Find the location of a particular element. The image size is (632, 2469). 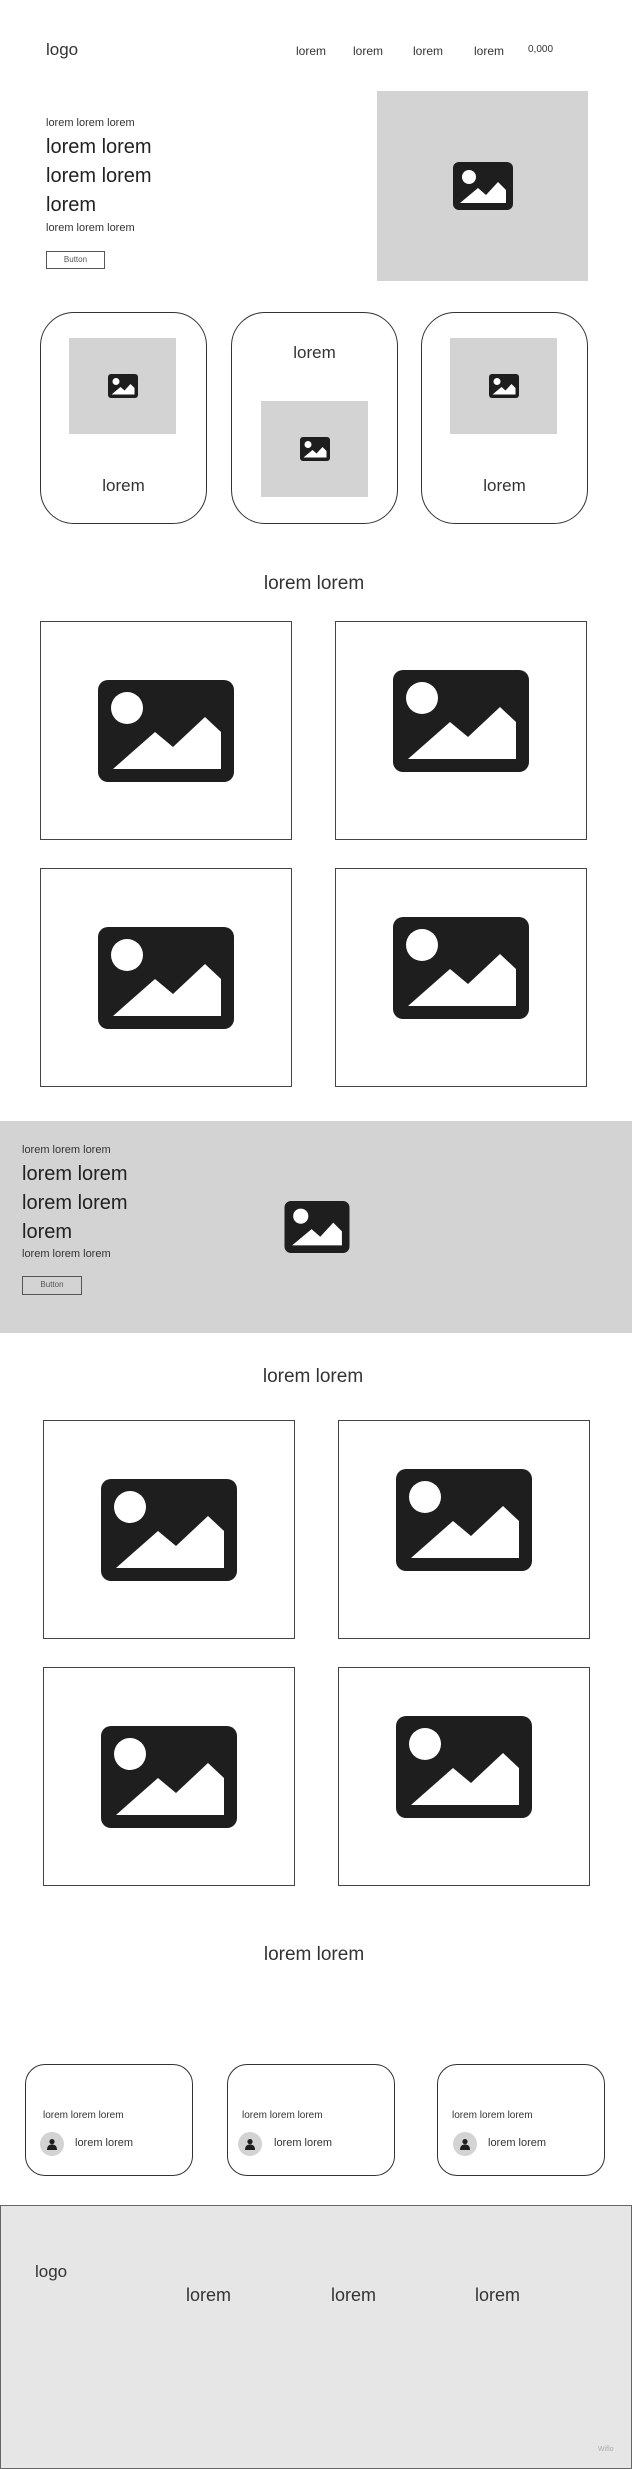

hero-image is located at coordinates (482, 186).